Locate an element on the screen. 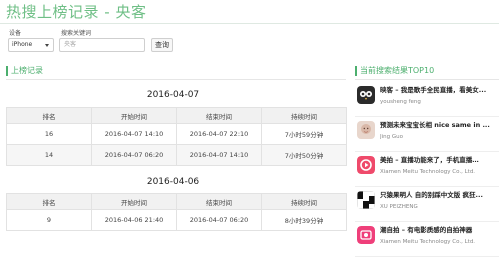 This screenshot has height=257, width=499. cell-rank: 16 is located at coordinates (49, 134).